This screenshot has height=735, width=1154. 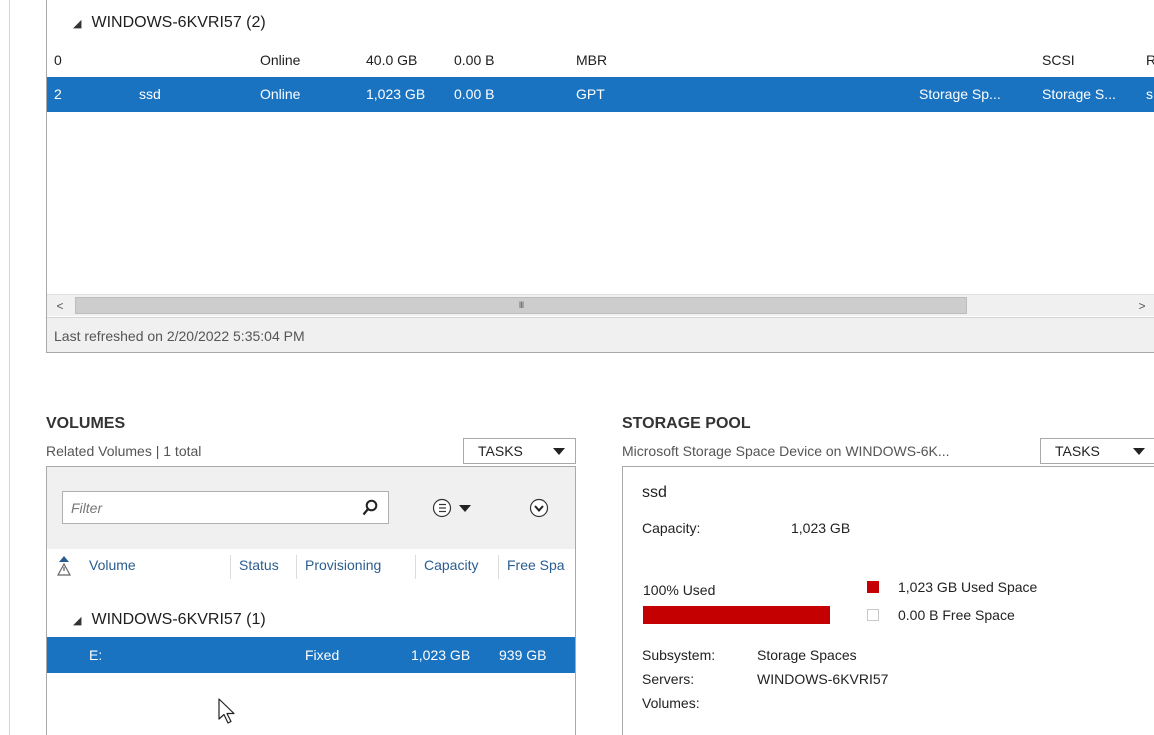 I want to click on used-space-legend: 1,023 GB Used Space, so click(x=968, y=587).